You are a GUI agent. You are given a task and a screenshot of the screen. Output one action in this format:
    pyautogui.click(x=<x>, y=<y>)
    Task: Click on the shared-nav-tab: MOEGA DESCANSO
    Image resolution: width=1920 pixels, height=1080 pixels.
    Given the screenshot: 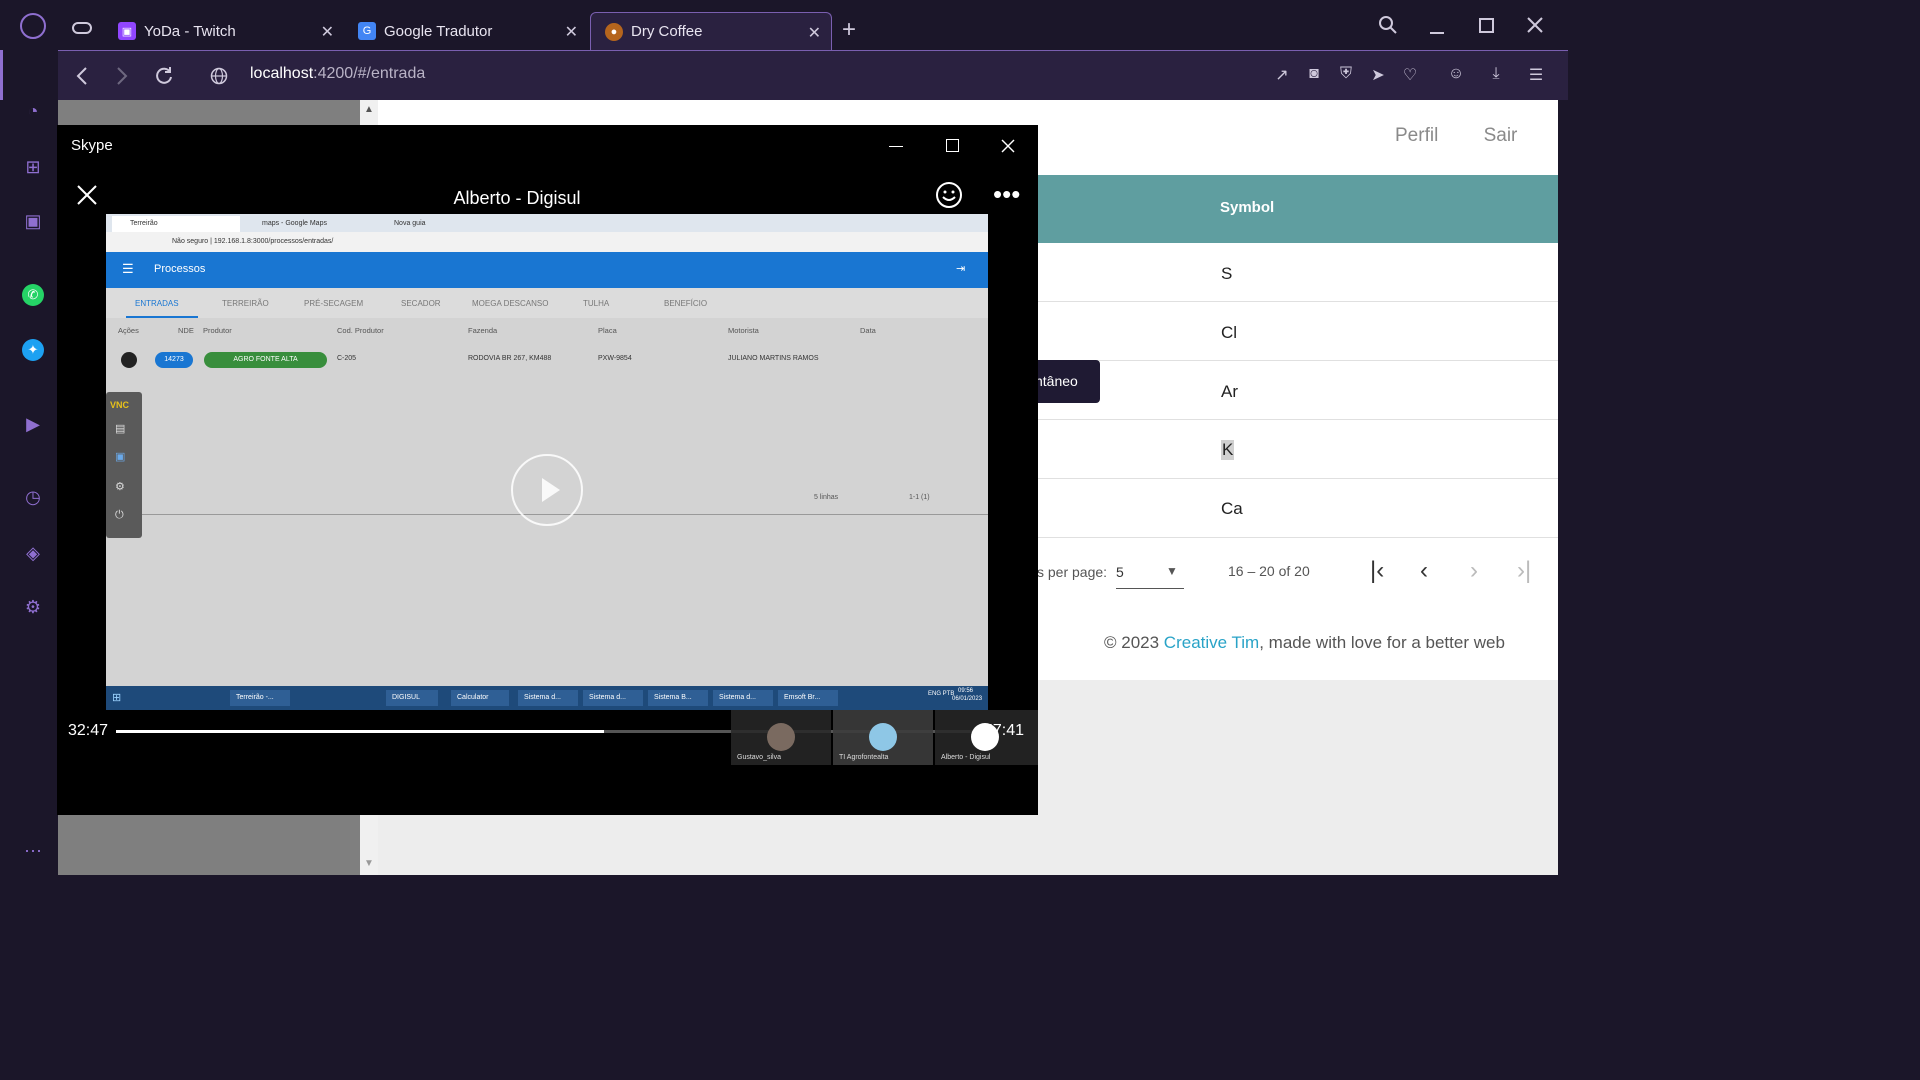 What is the action you would take?
    pyautogui.click(x=510, y=303)
    